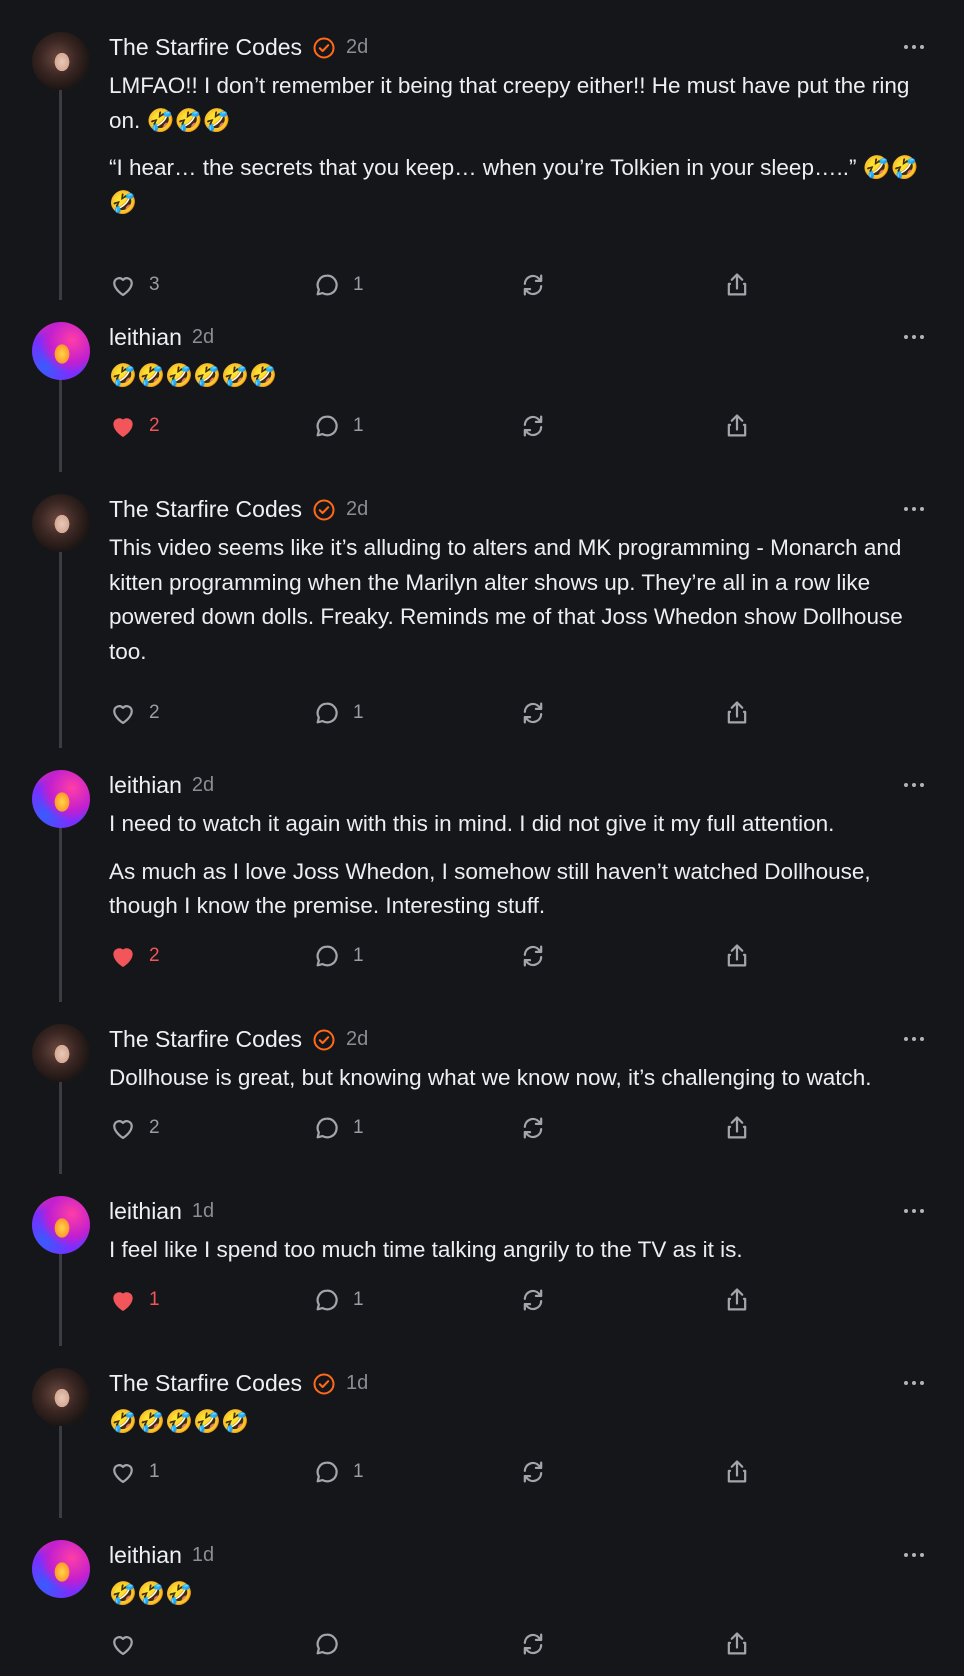 This screenshot has width=964, height=1676. I want to click on reply-button, so click(333, 1644).